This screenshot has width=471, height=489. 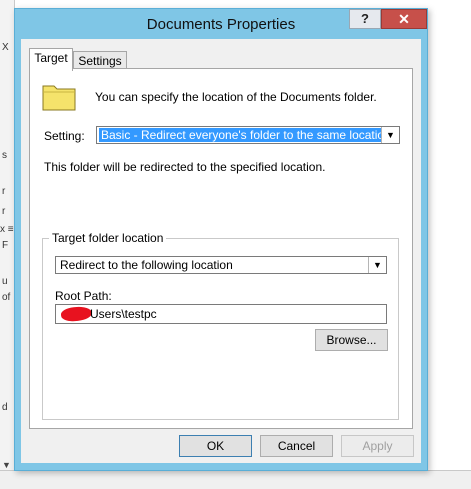 What do you see at coordinates (108, 238) in the screenshot?
I see `group-title: Target folder location` at bounding box center [108, 238].